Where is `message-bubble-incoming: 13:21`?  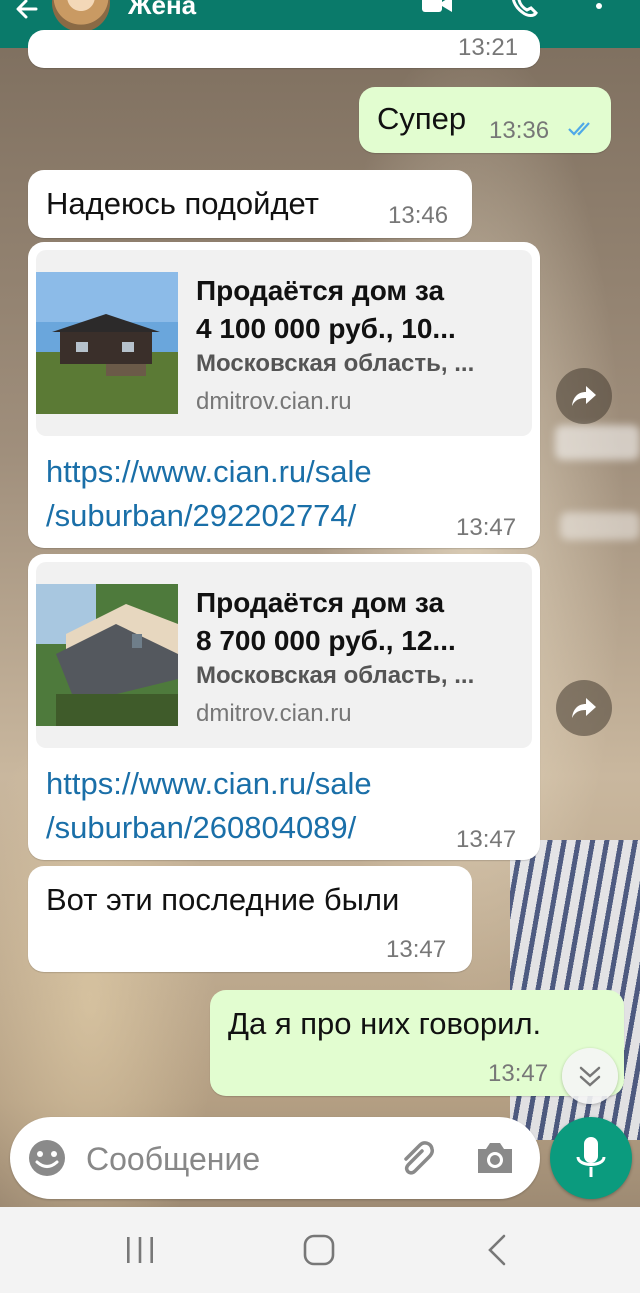 message-bubble-incoming: 13:21 is located at coordinates (284, 49).